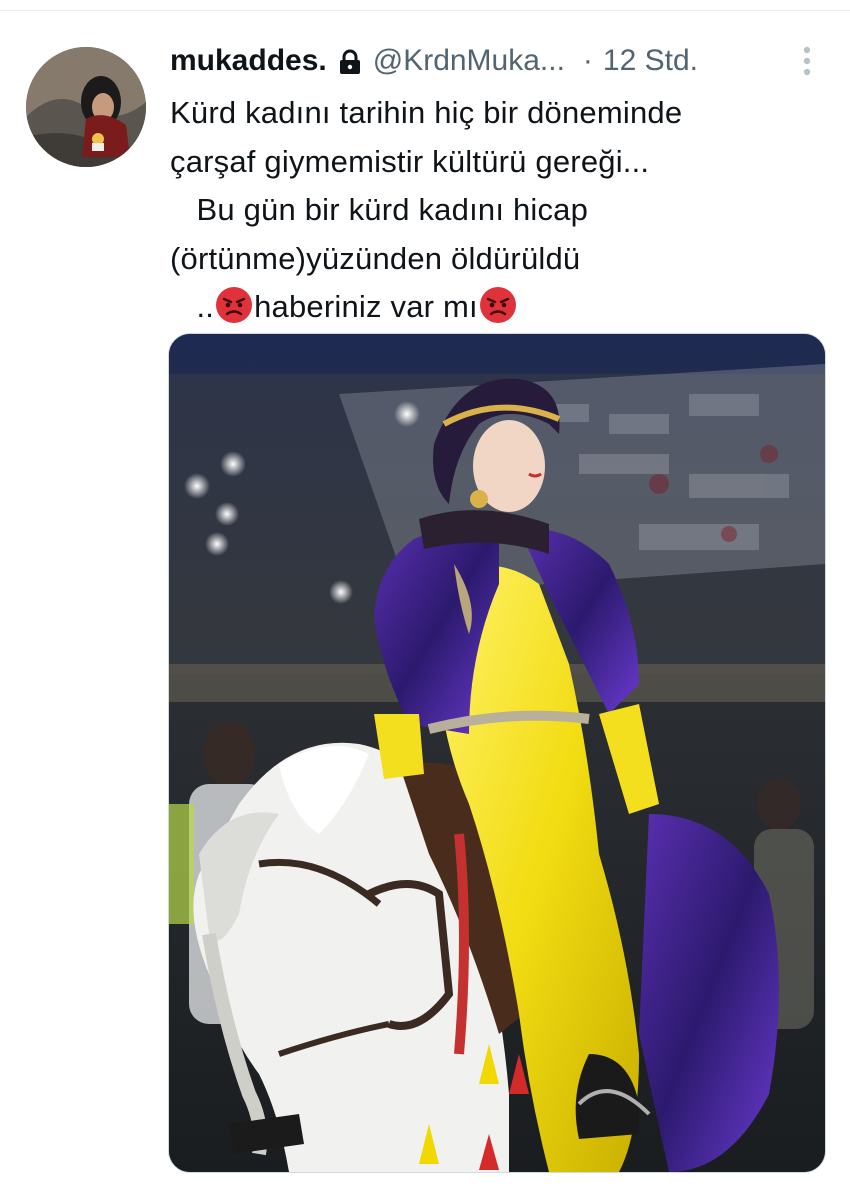 The image size is (850, 1200). I want to click on tweet-header: mukaddes. @KrdnMuka... · 12 Std., so click(500, 61).